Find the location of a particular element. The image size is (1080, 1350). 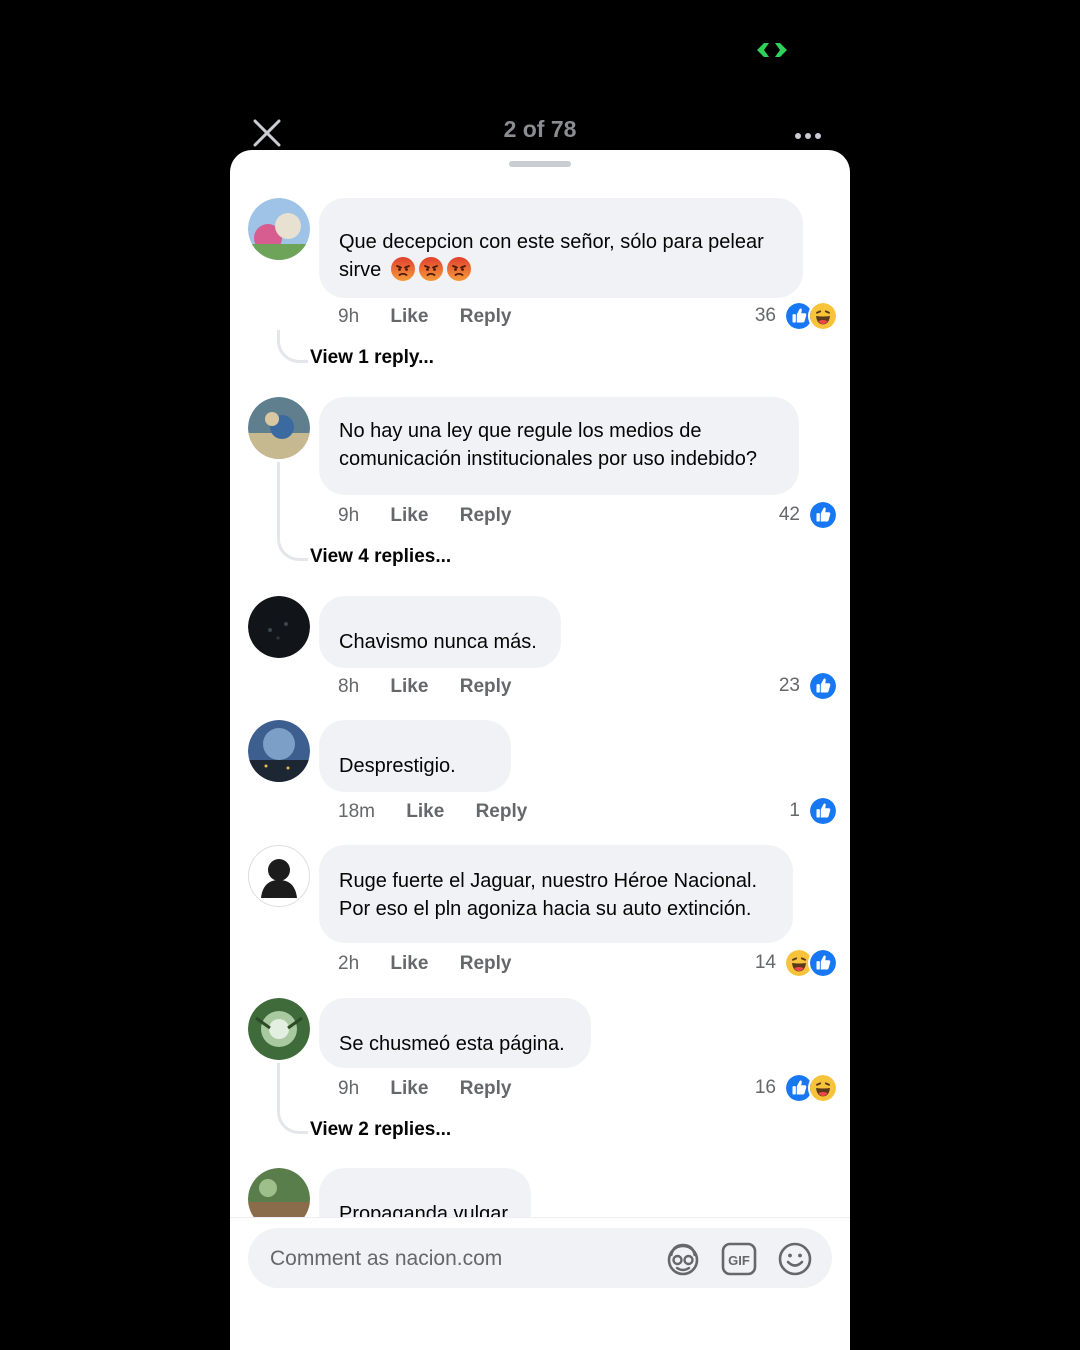

comment-bubble: Propaganda vulgar is located at coordinates (425, 1192).